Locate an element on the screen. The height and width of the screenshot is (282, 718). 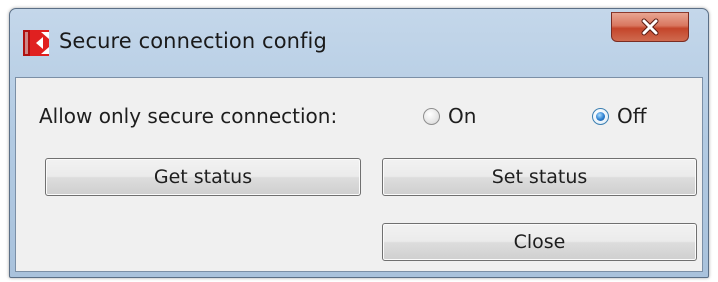
window-title: Secure connection config is located at coordinates (193, 41).